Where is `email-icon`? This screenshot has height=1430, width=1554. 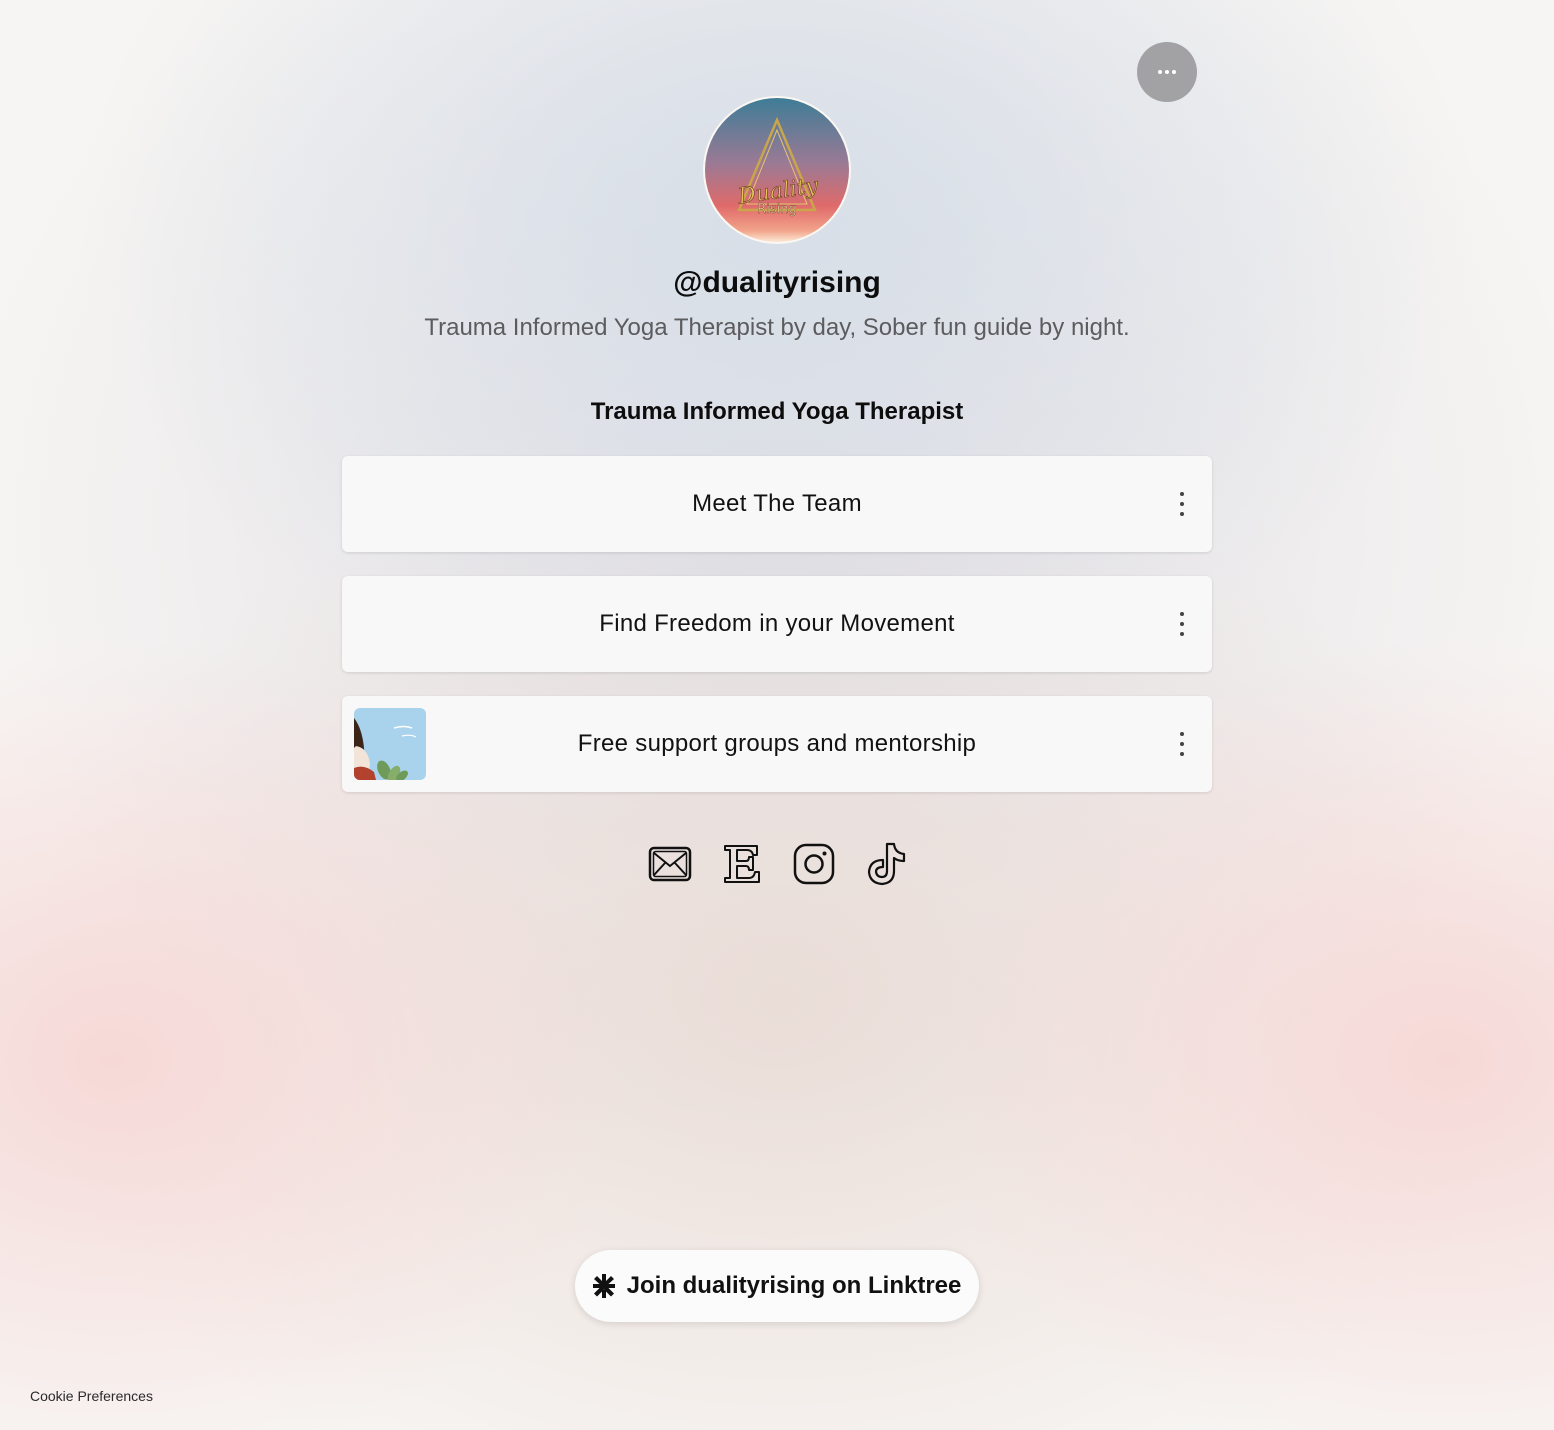
email-icon is located at coordinates (670, 864).